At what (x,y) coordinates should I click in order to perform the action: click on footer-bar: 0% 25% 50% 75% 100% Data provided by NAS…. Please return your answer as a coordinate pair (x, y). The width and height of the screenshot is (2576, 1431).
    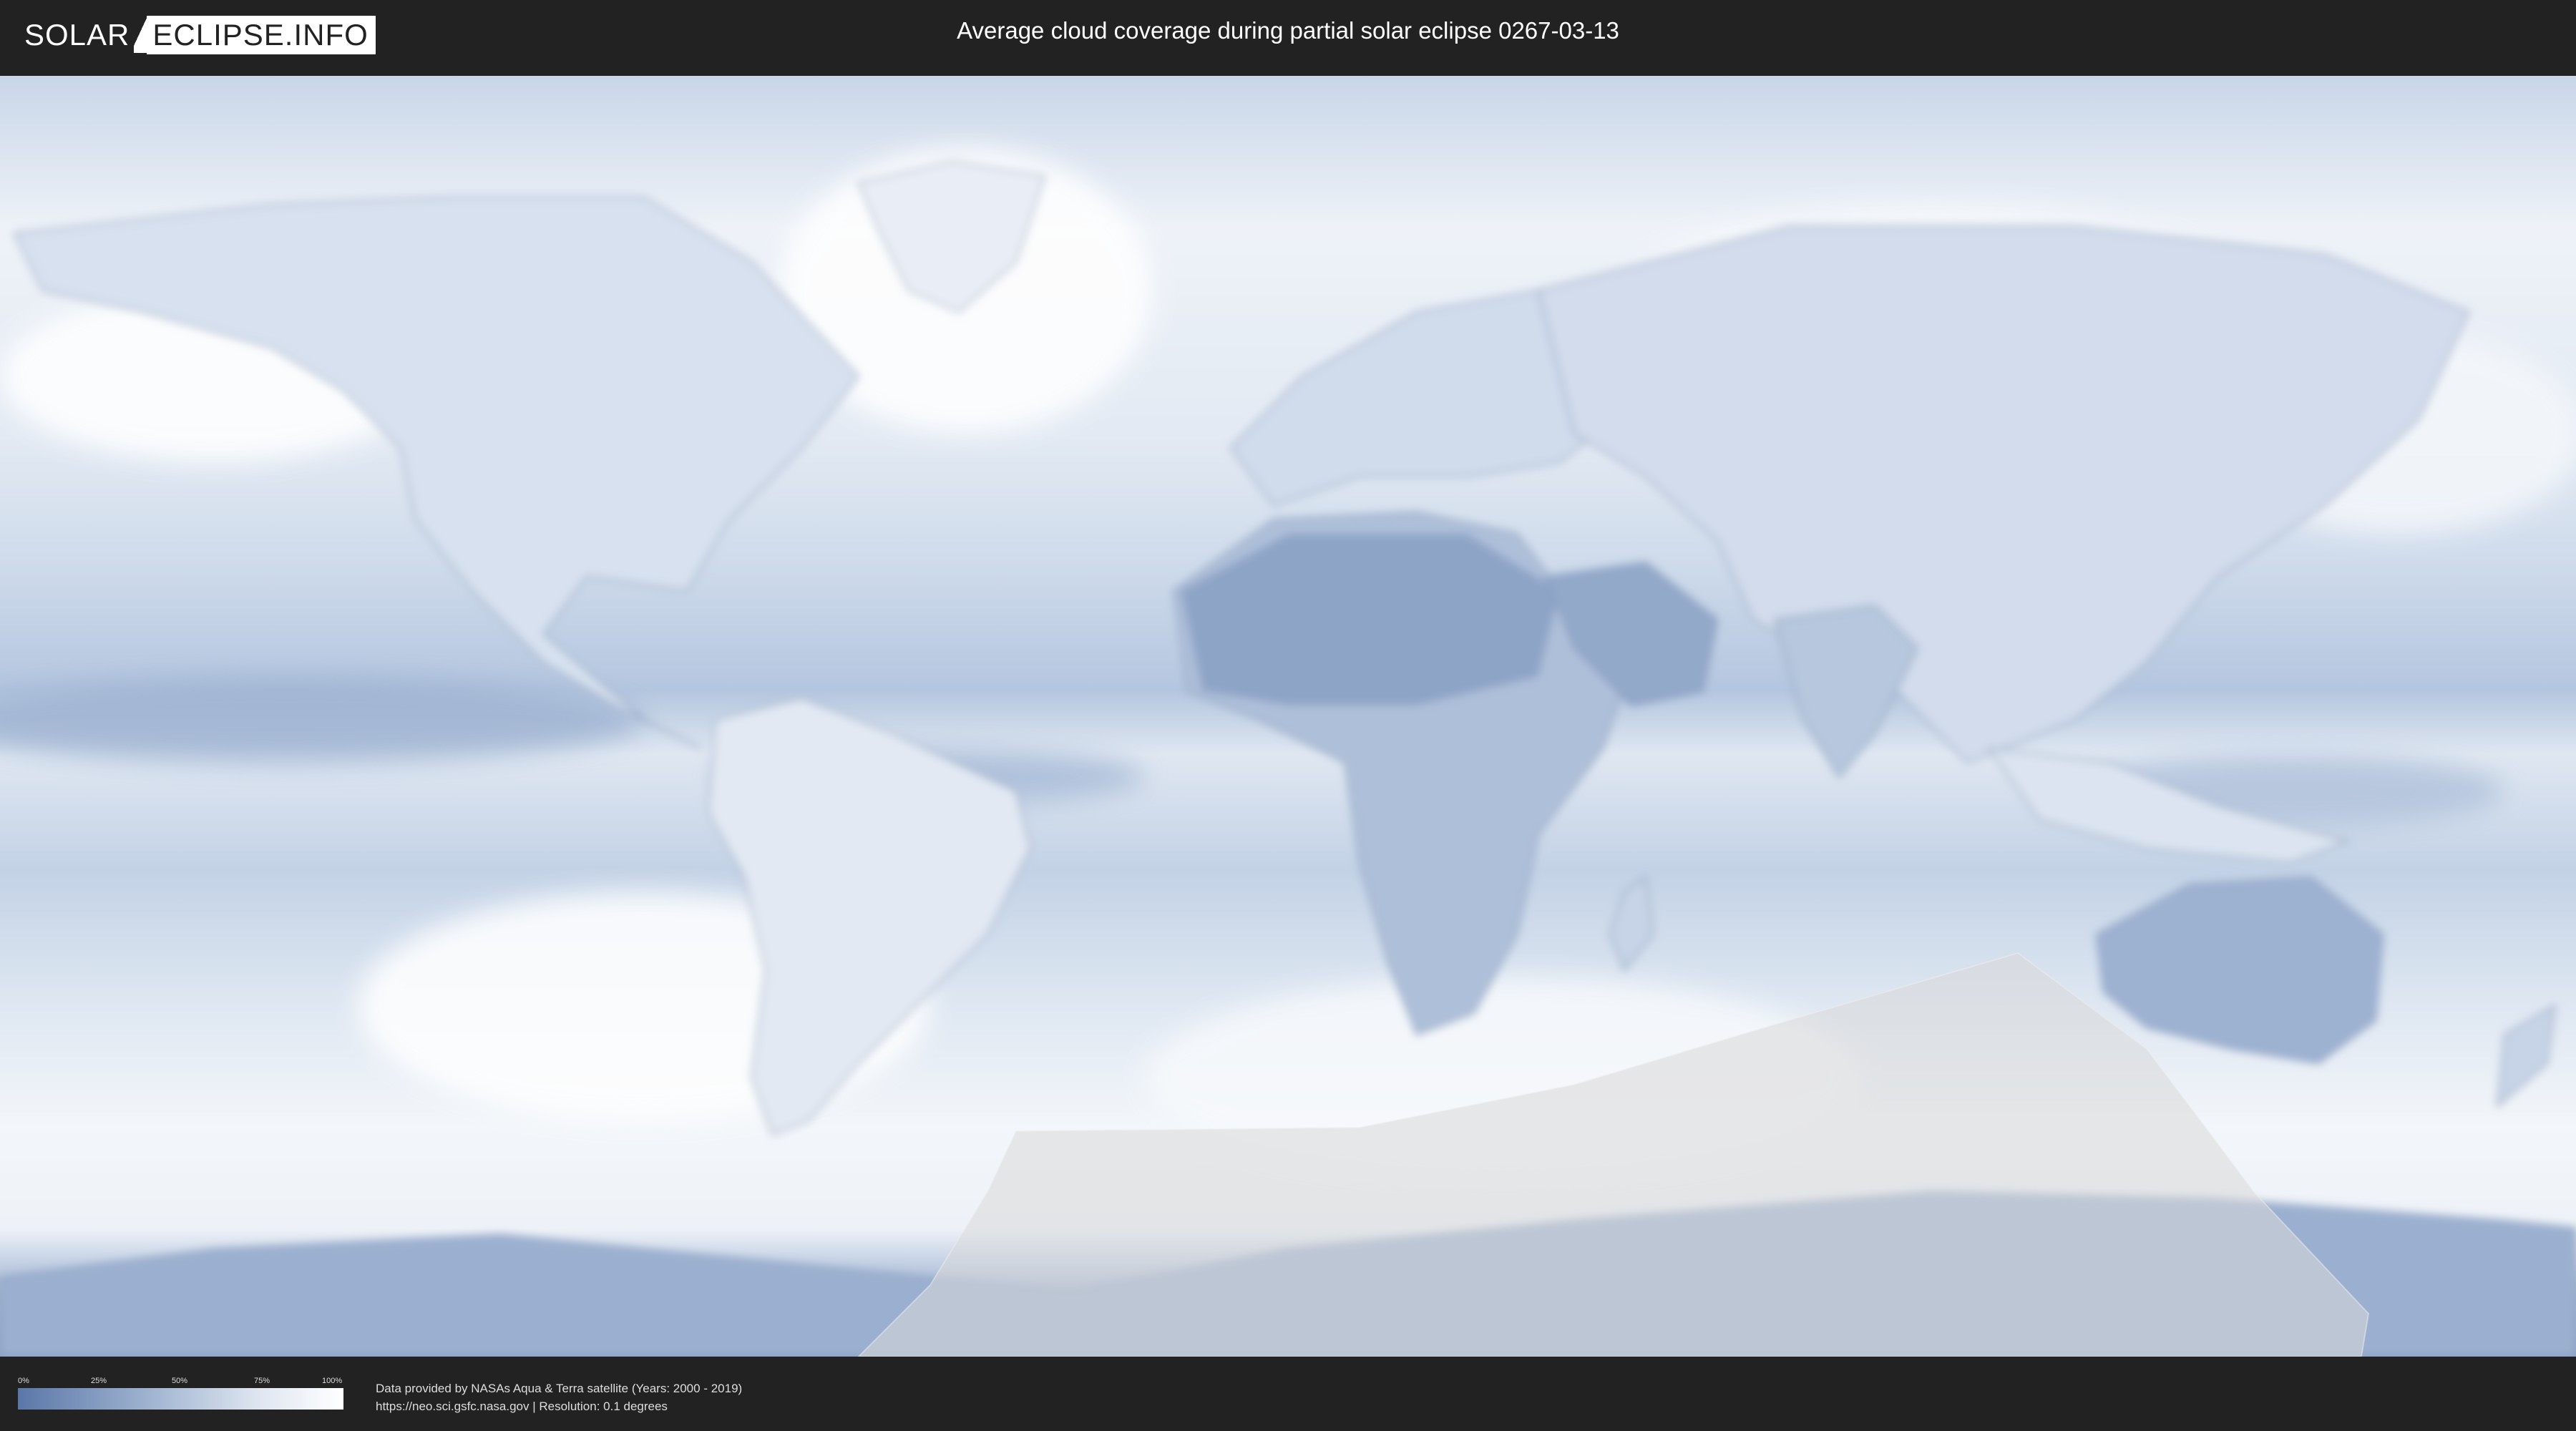
    Looking at the image, I should click on (1288, 1395).